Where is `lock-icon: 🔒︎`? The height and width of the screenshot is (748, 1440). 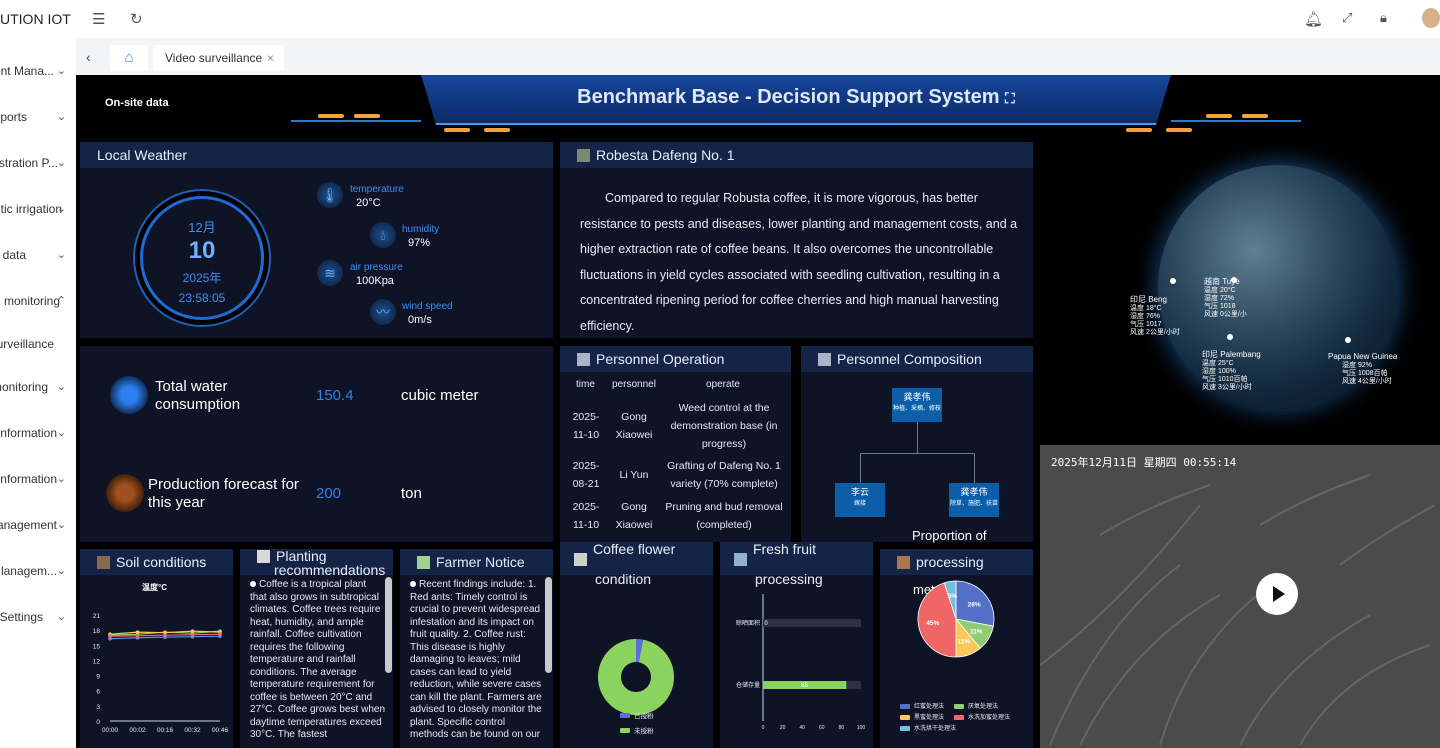
lock-icon: 🔒︎ is located at coordinates (1383, 18).